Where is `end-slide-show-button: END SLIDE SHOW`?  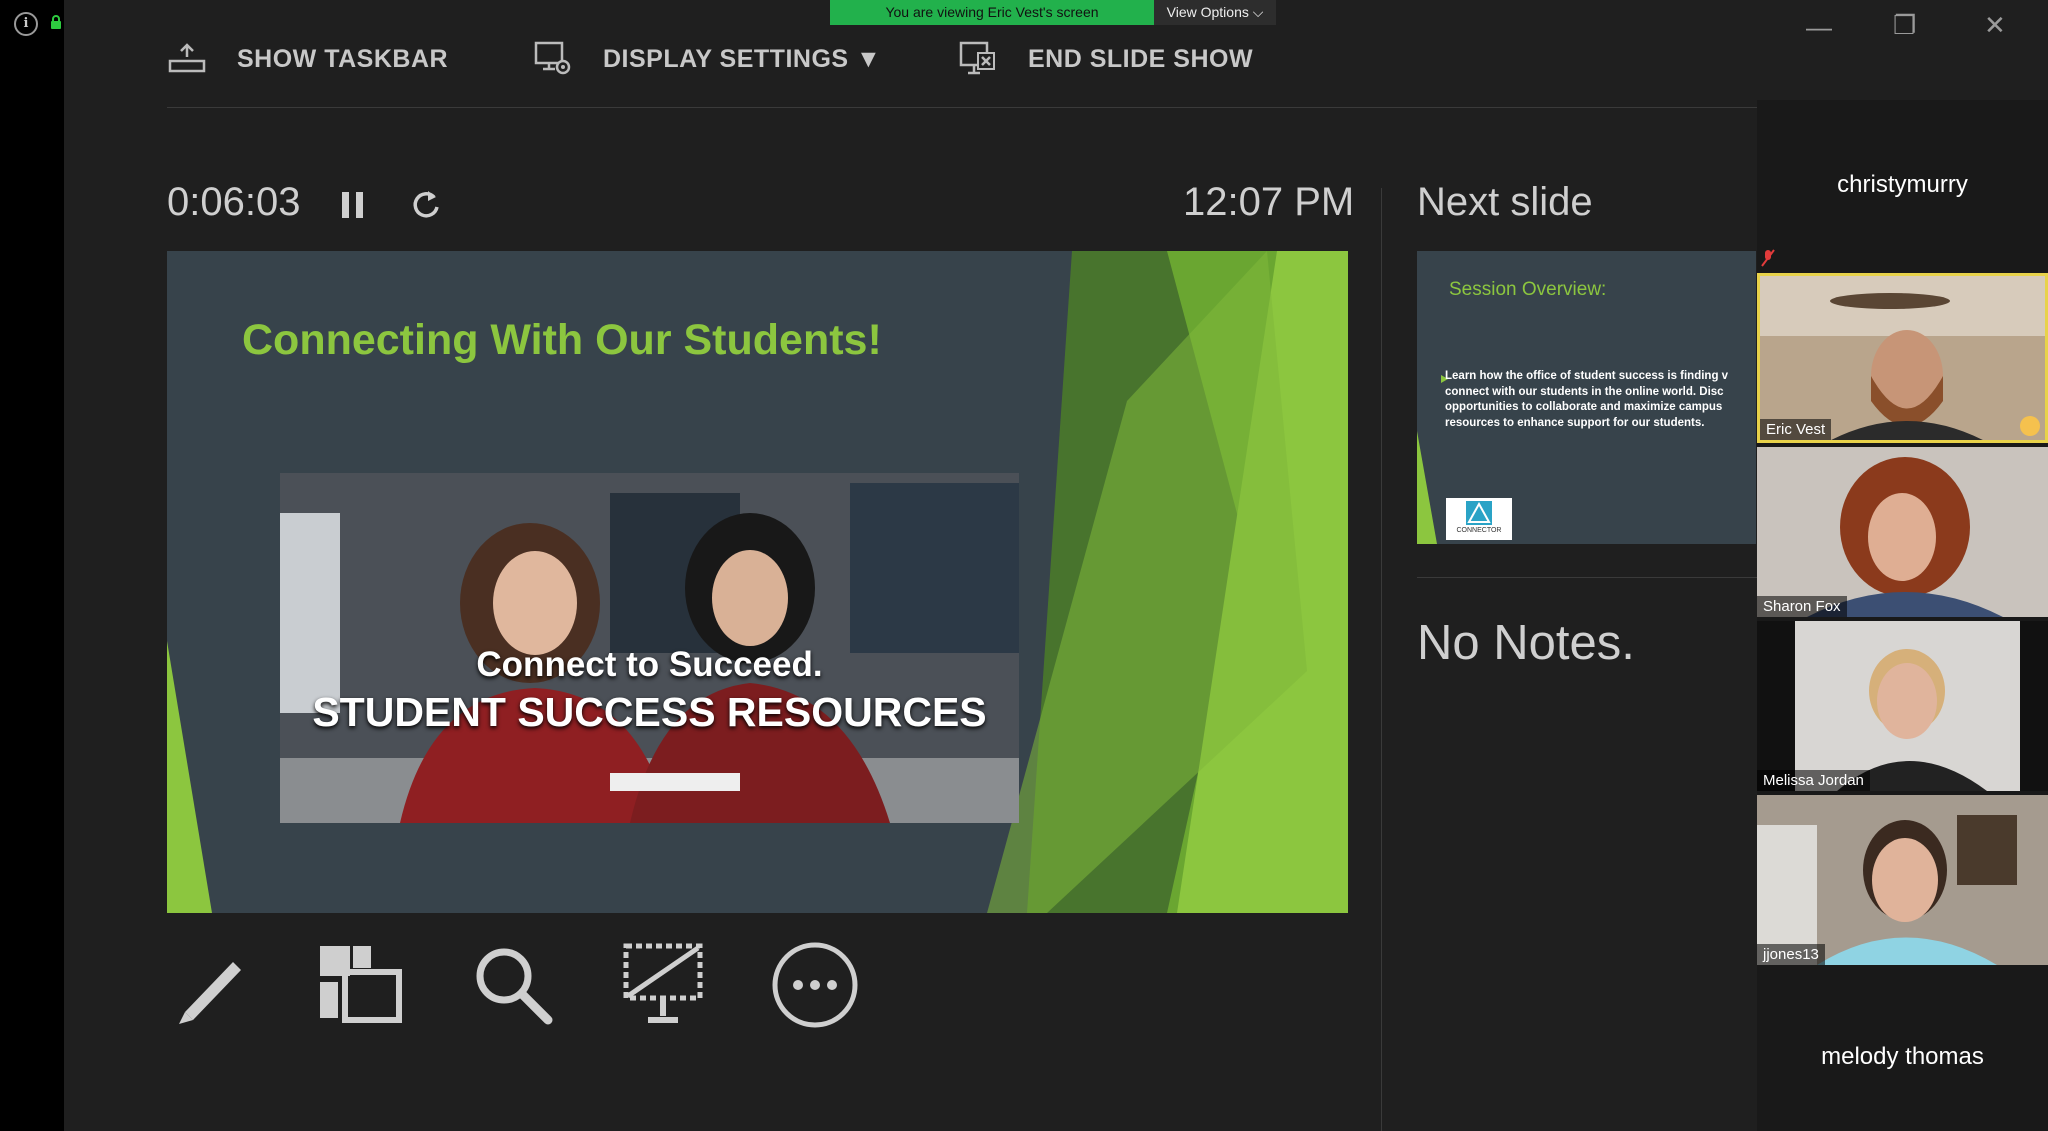
end-slide-show-button: END SLIDE SHOW is located at coordinates (1105, 59).